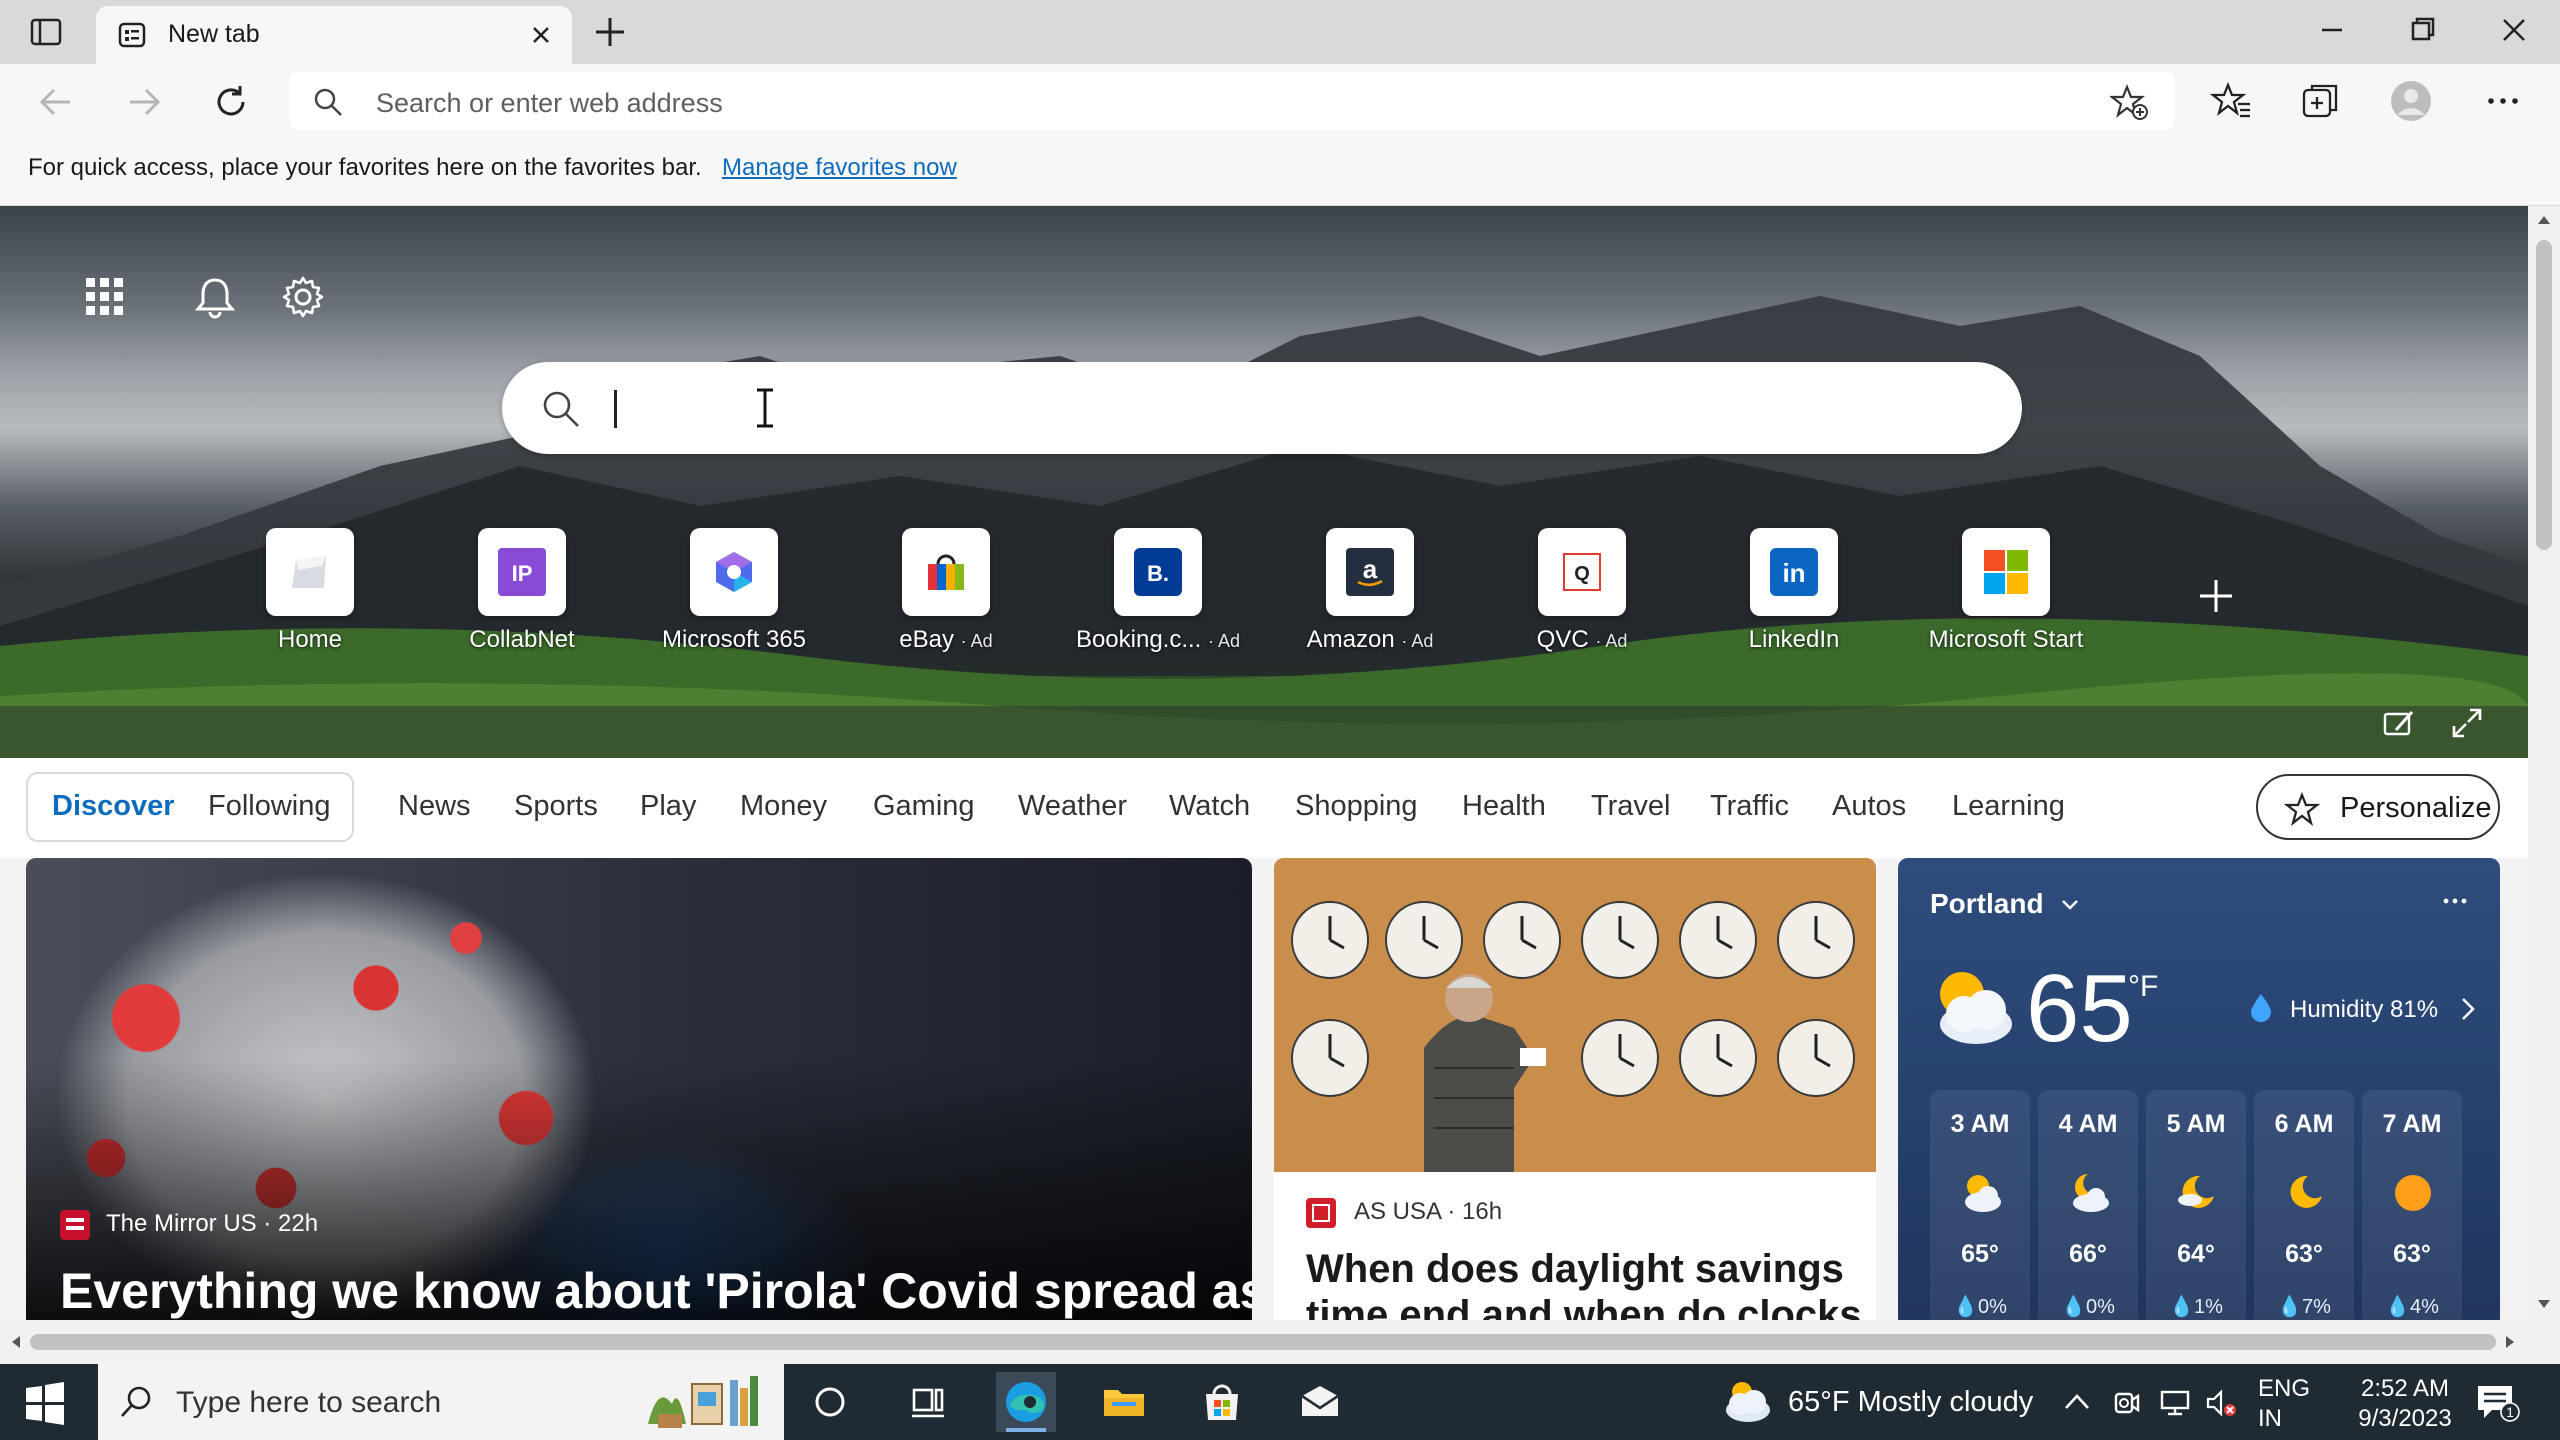 The width and height of the screenshot is (2560, 1440). I want to click on settings-gear-icon, so click(303, 297).